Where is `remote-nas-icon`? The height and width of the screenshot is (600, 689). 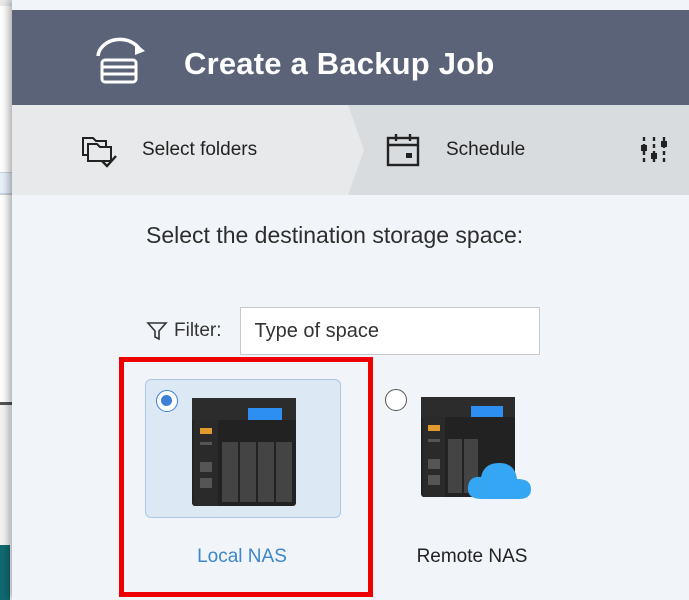 remote-nas-icon is located at coordinates (476, 448).